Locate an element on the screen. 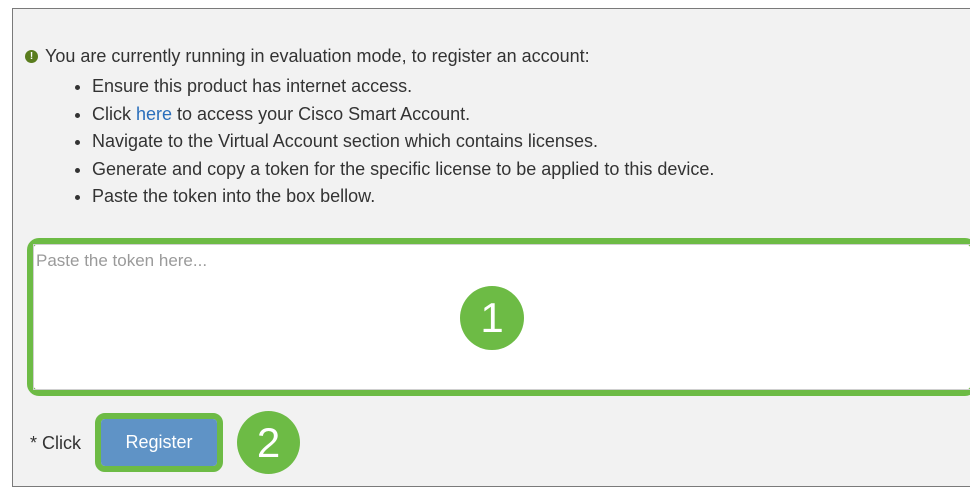 The width and height of the screenshot is (970, 489). callout-badge-2: 2 is located at coordinates (268, 442).